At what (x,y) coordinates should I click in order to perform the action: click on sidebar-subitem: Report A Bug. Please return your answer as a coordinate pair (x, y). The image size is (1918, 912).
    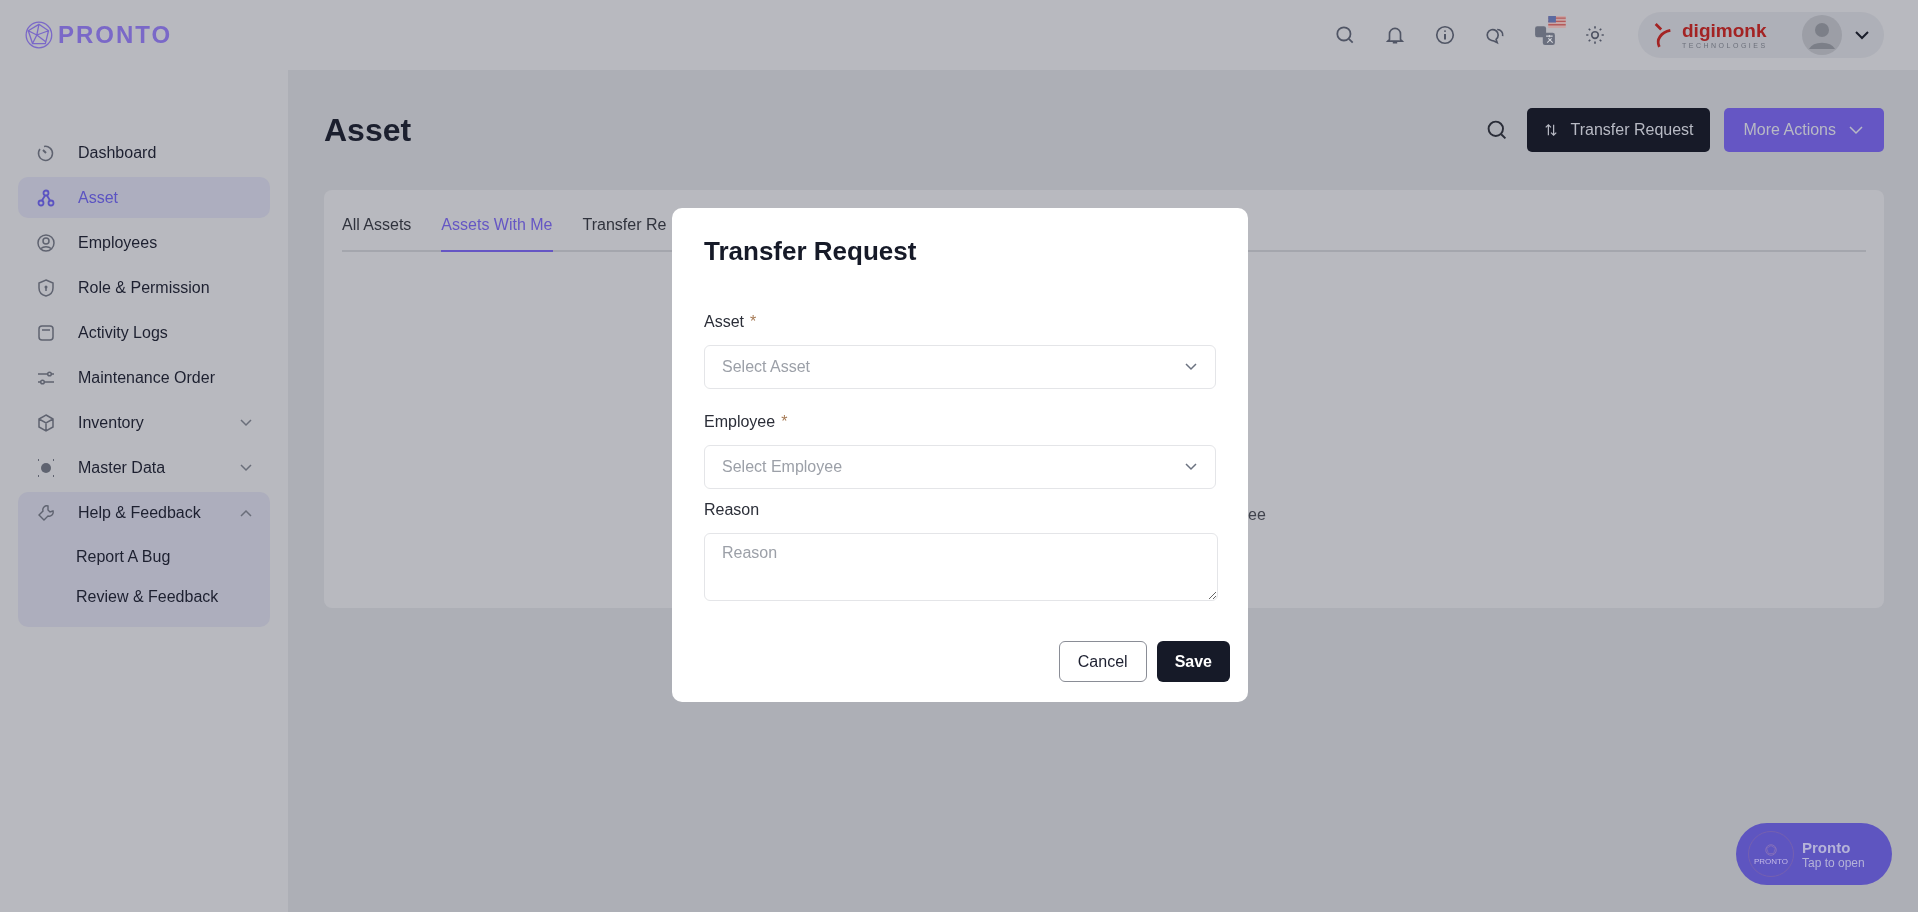
    Looking at the image, I should click on (144, 557).